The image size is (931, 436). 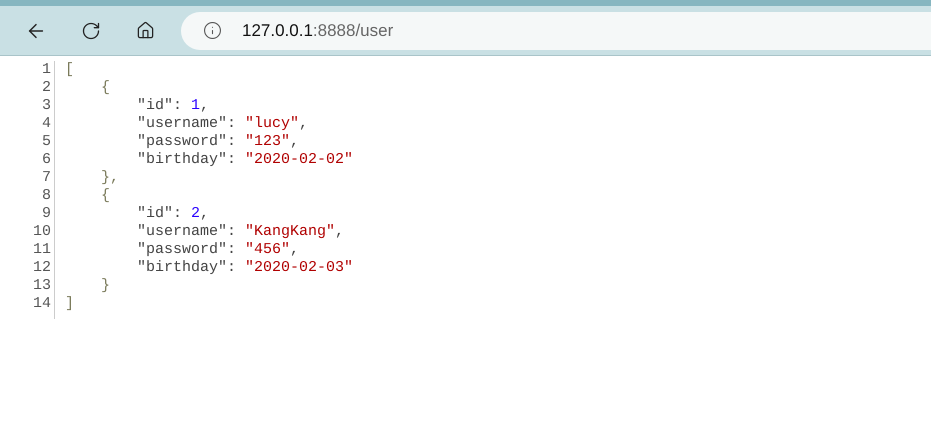 I want to click on line-number: 3, so click(x=45, y=106).